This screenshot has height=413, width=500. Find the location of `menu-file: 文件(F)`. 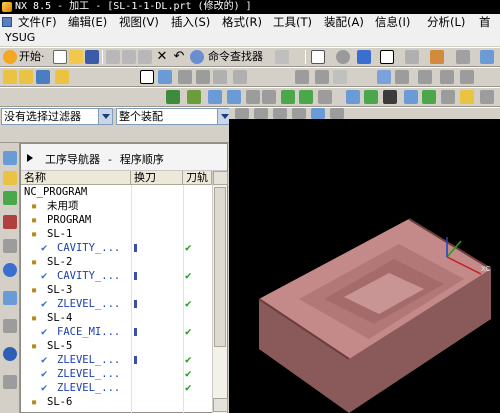

menu-file: 文件(F) is located at coordinates (37, 22).